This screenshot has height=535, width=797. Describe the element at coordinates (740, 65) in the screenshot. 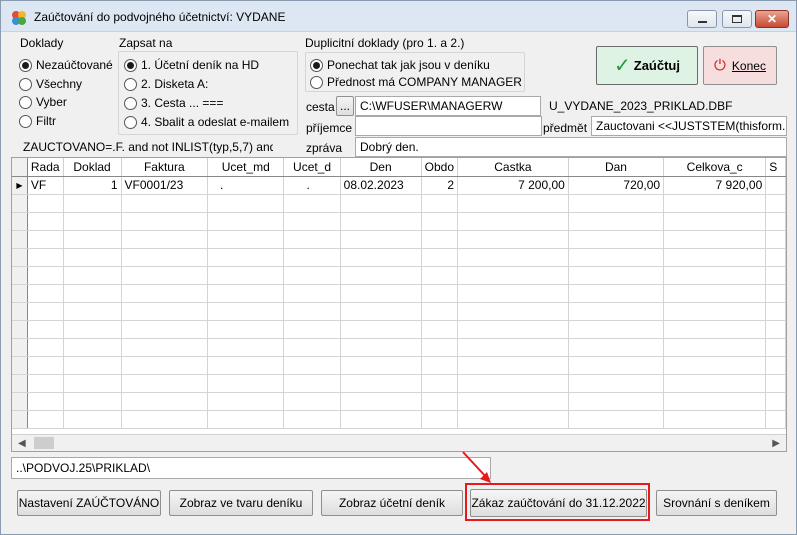

I see `konec-button: ⏻ Konec` at that location.